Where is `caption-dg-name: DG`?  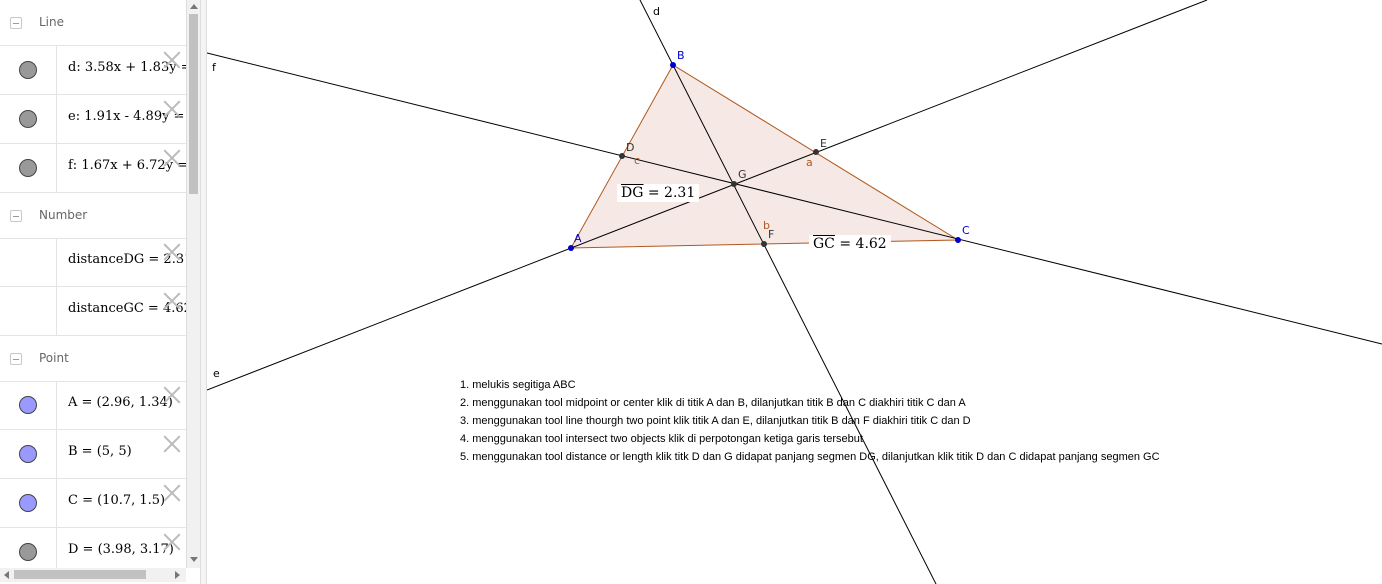
caption-dg-name: DG is located at coordinates (632, 193).